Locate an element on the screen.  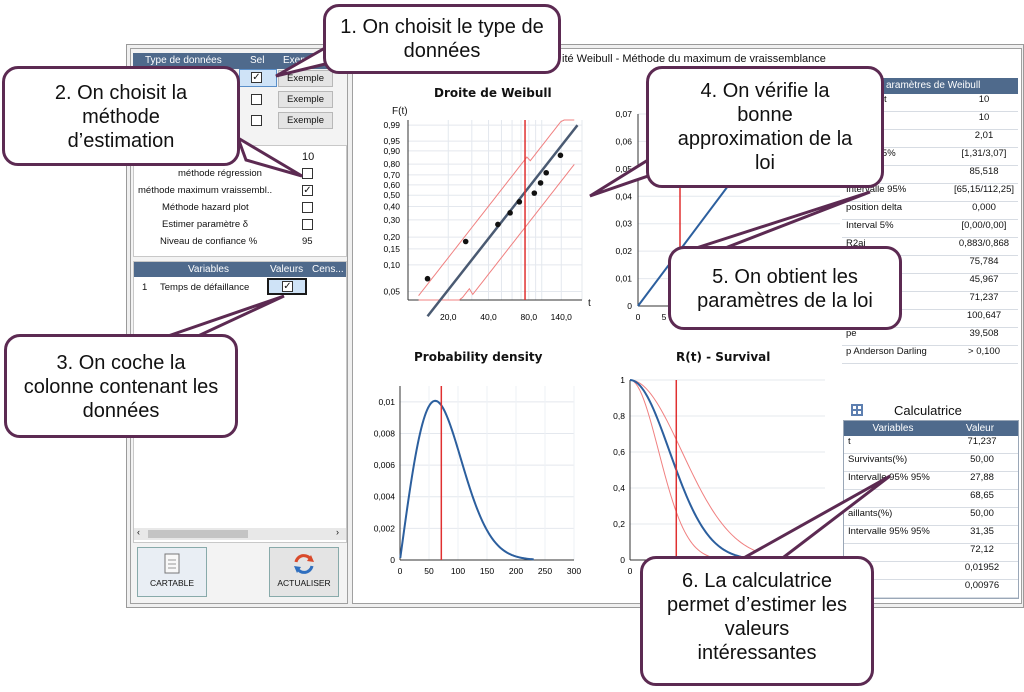
callout-2: 2. On choisit la méthode d’estimation is located at coordinates (121, 116).